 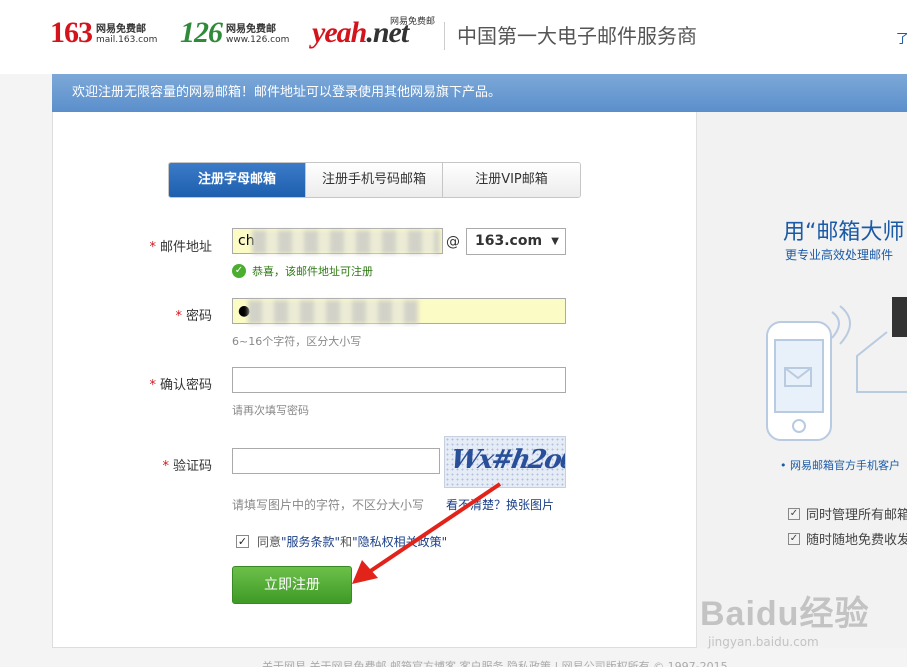 What do you see at coordinates (180, 385) in the screenshot?
I see `confirm-password-label: * 确认密码` at bounding box center [180, 385].